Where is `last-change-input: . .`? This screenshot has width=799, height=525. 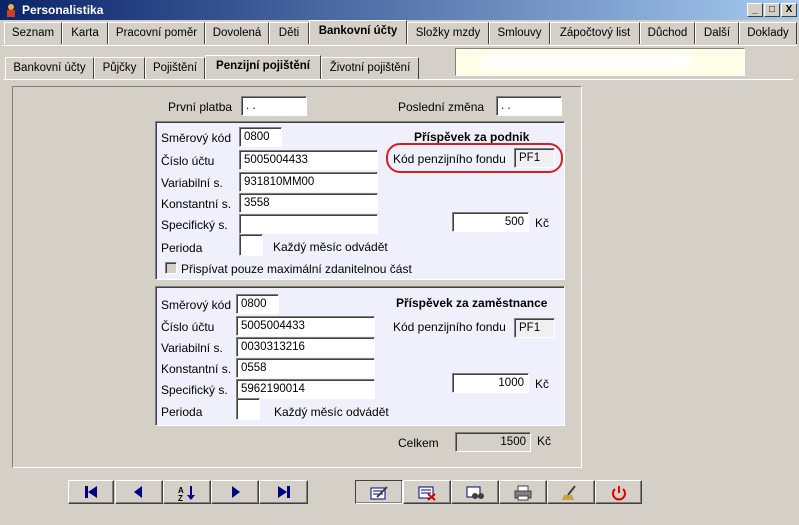 last-change-input: . . is located at coordinates (529, 106).